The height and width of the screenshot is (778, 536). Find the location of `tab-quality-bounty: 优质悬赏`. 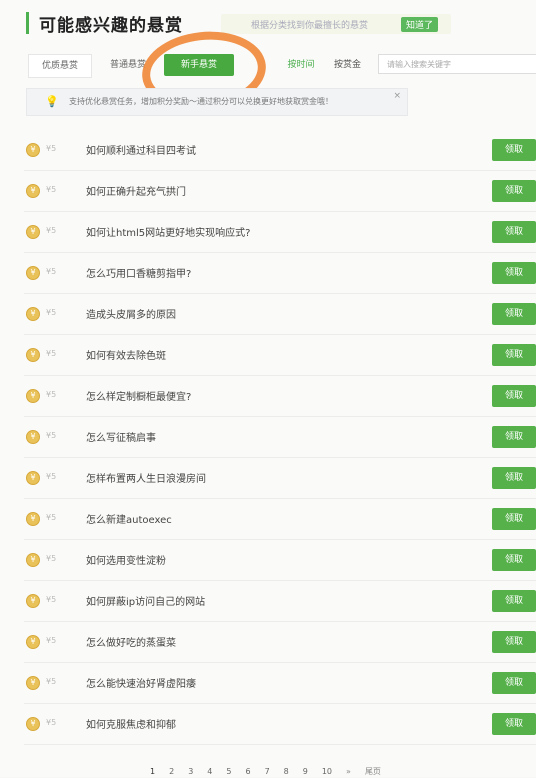

tab-quality-bounty: 优质悬赏 is located at coordinates (60, 66).